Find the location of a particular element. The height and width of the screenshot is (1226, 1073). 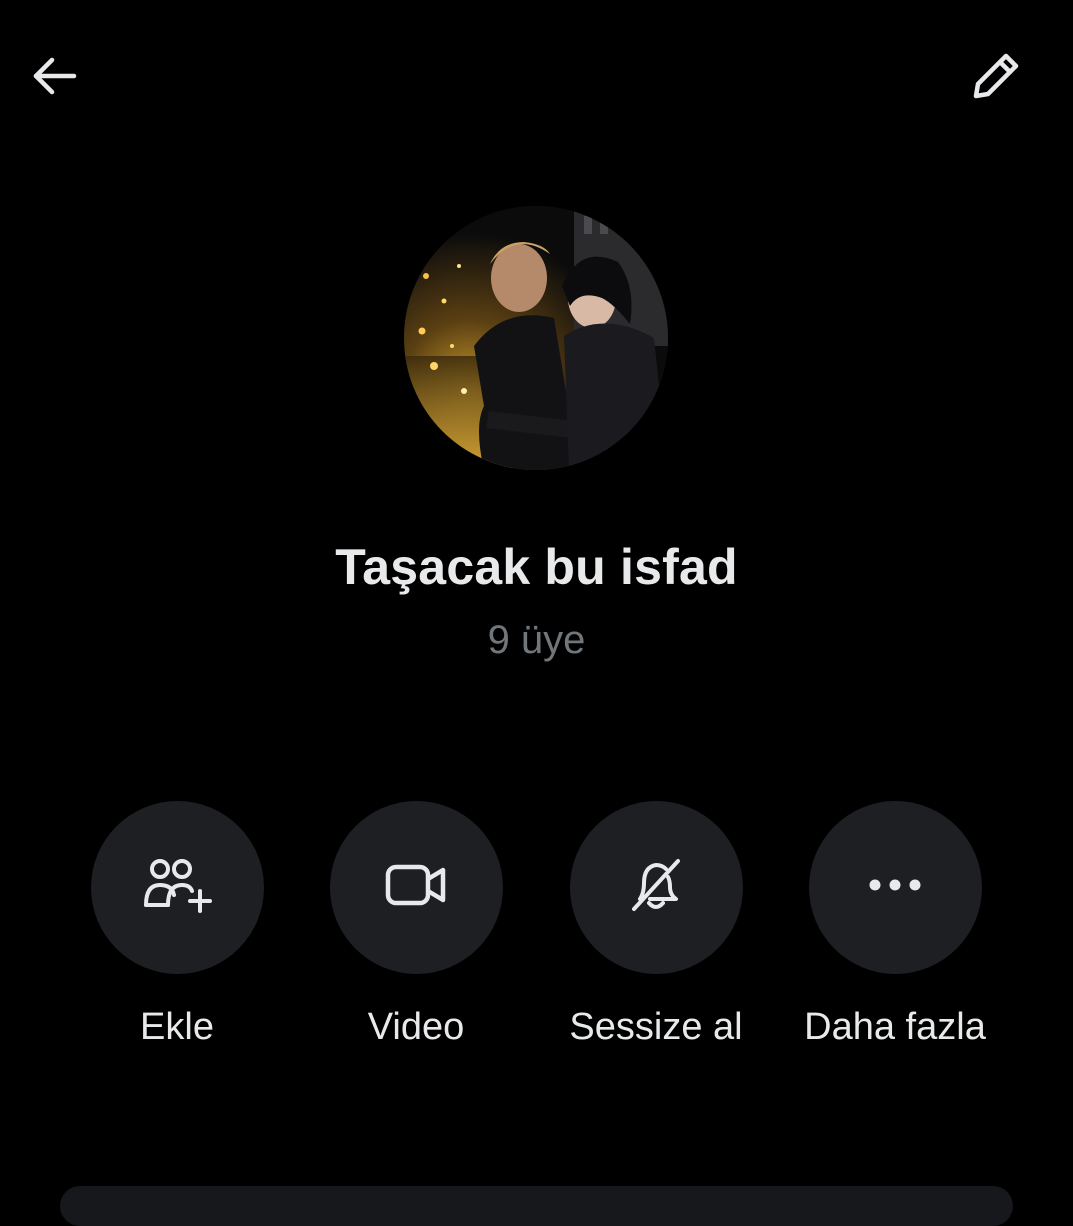

back-button is located at coordinates (54, 78).